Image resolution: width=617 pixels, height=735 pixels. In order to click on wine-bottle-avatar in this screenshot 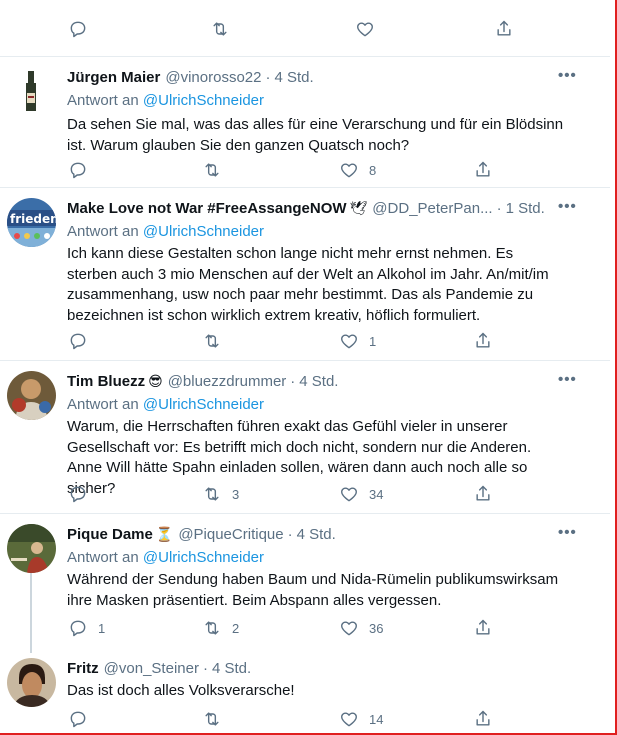, I will do `click(31, 91)`.